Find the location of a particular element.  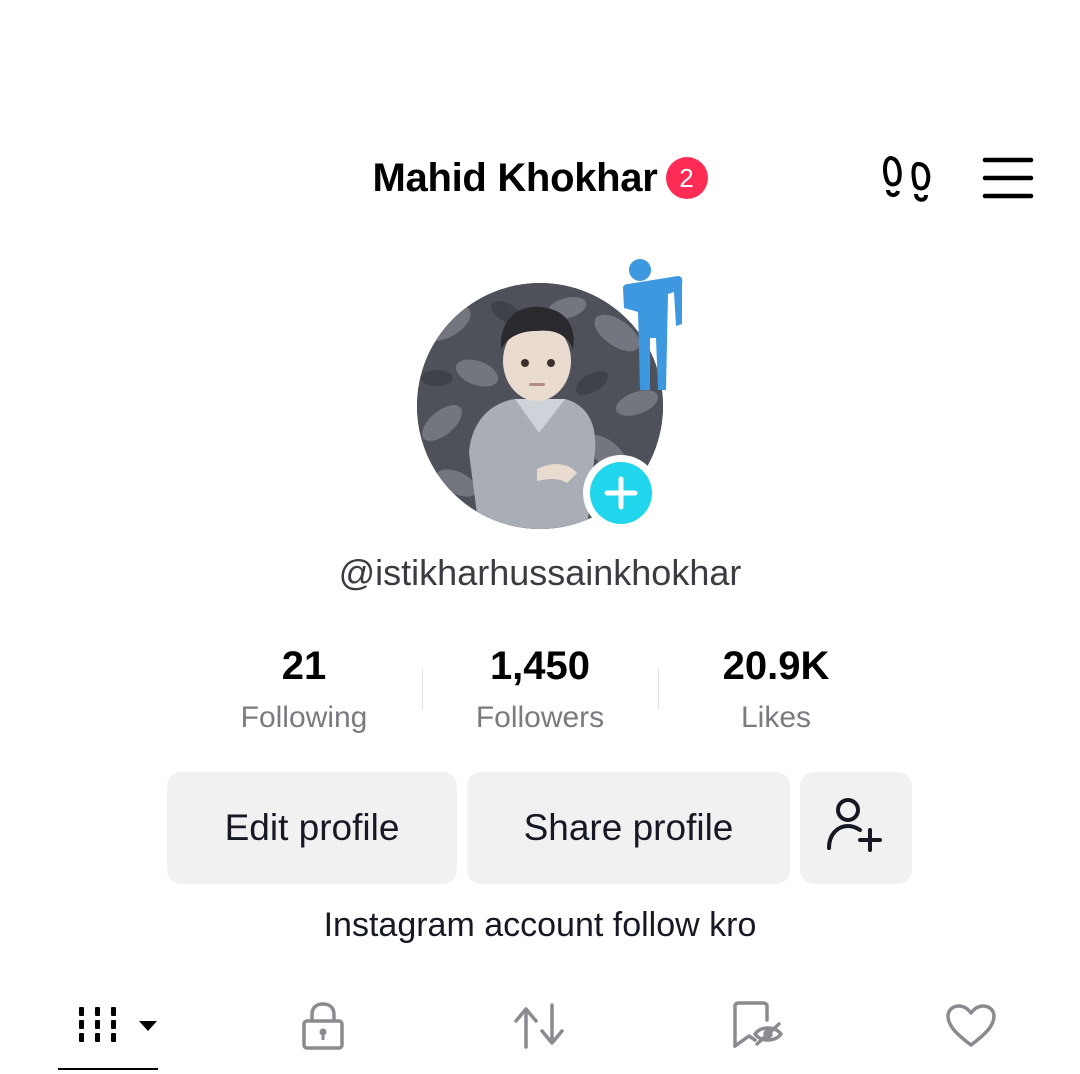

likes-count: 20.9K is located at coordinates (776, 666).